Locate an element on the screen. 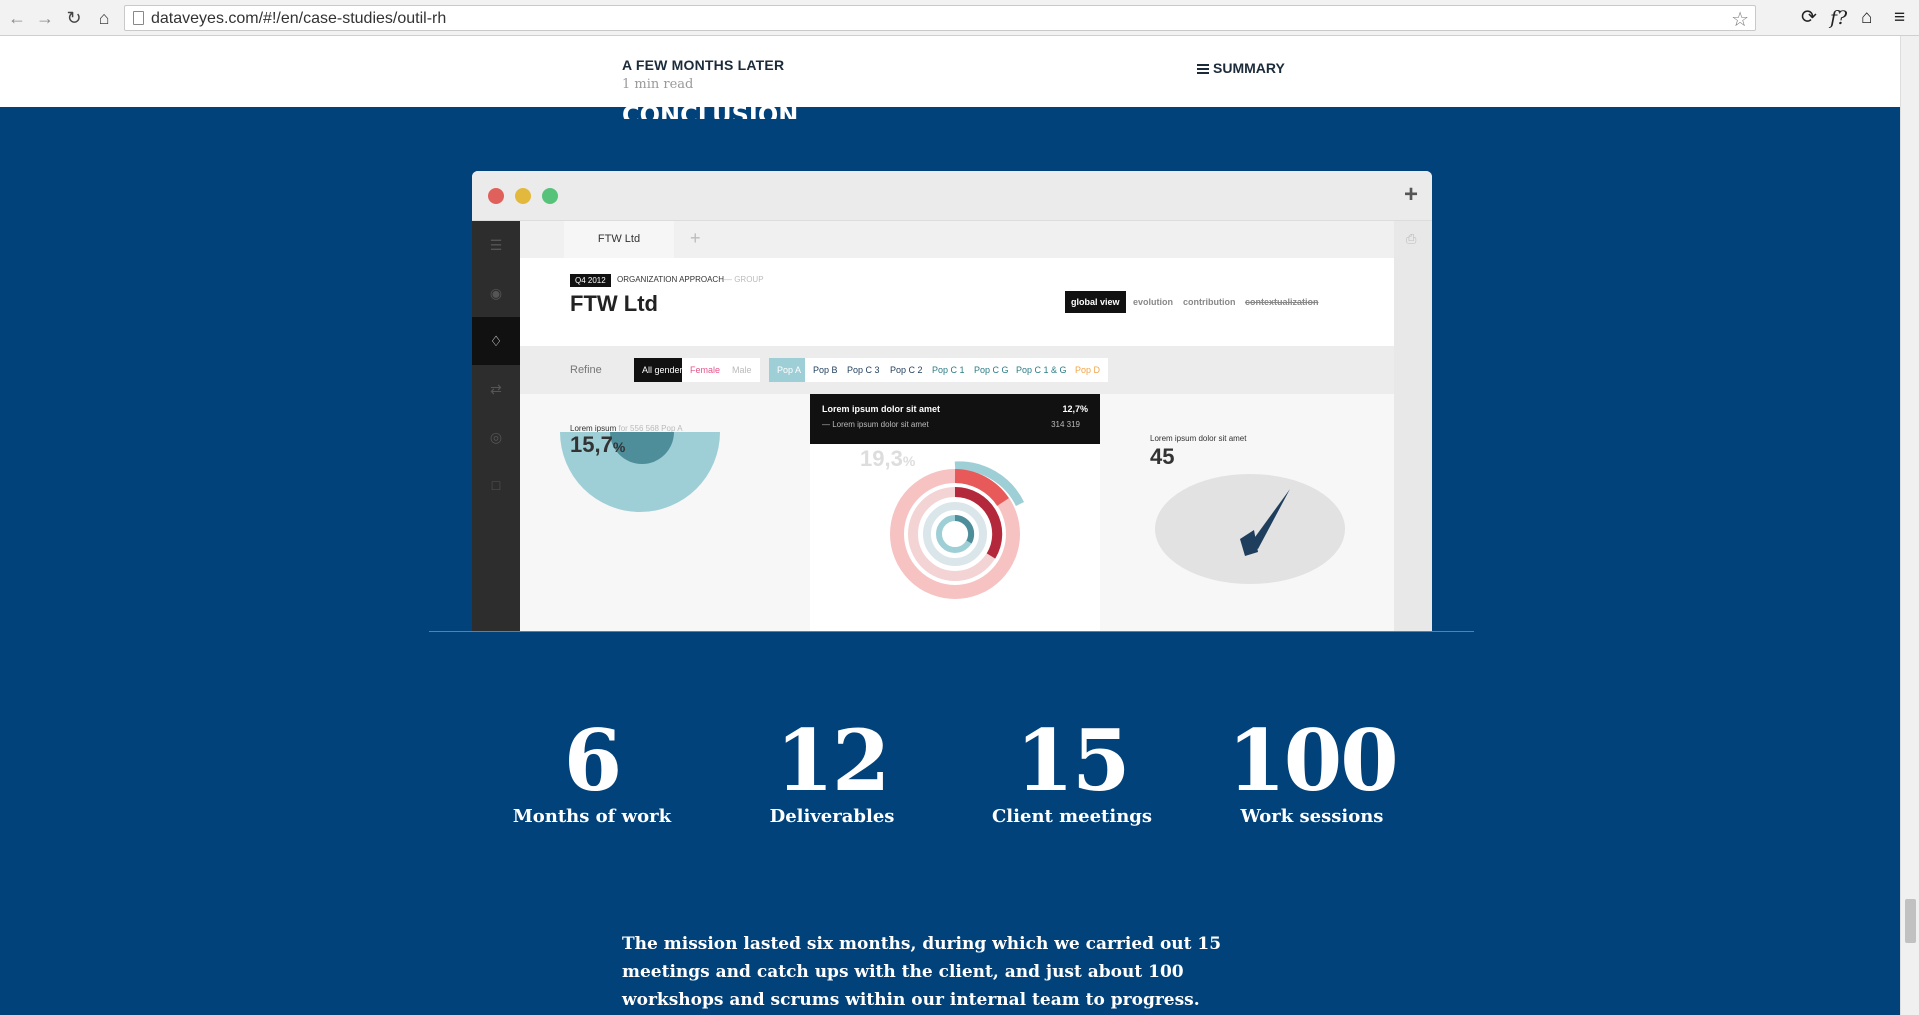 The image size is (1919, 1015). reload-icon: ↻ is located at coordinates (74, 18).